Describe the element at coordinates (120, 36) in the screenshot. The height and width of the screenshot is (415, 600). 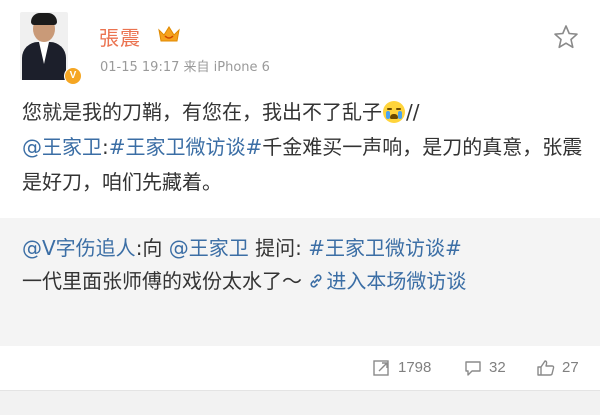
I see `username: 張震` at that location.